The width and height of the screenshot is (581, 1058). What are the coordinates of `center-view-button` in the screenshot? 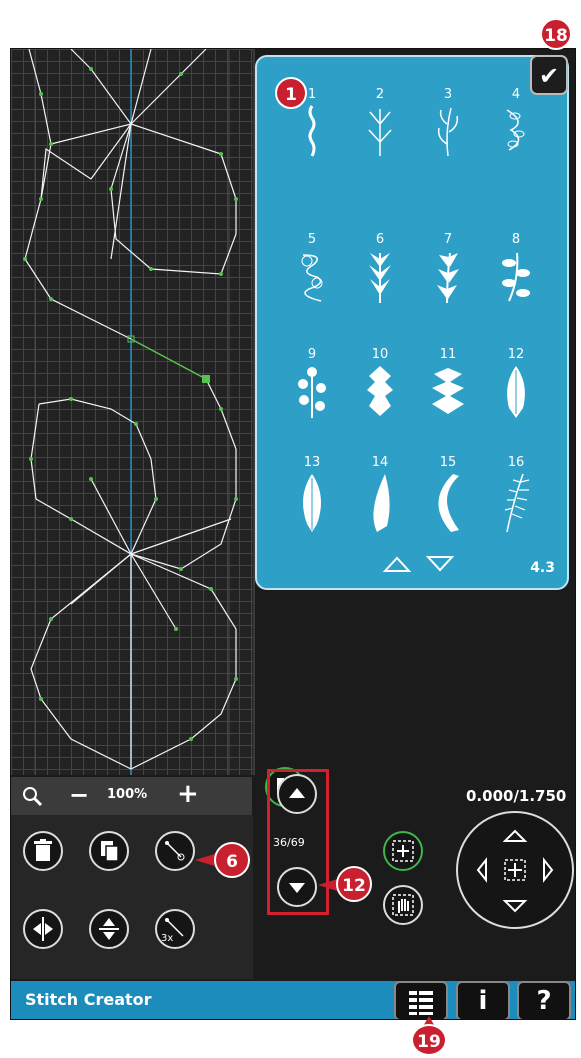 It's located at (403, 851).